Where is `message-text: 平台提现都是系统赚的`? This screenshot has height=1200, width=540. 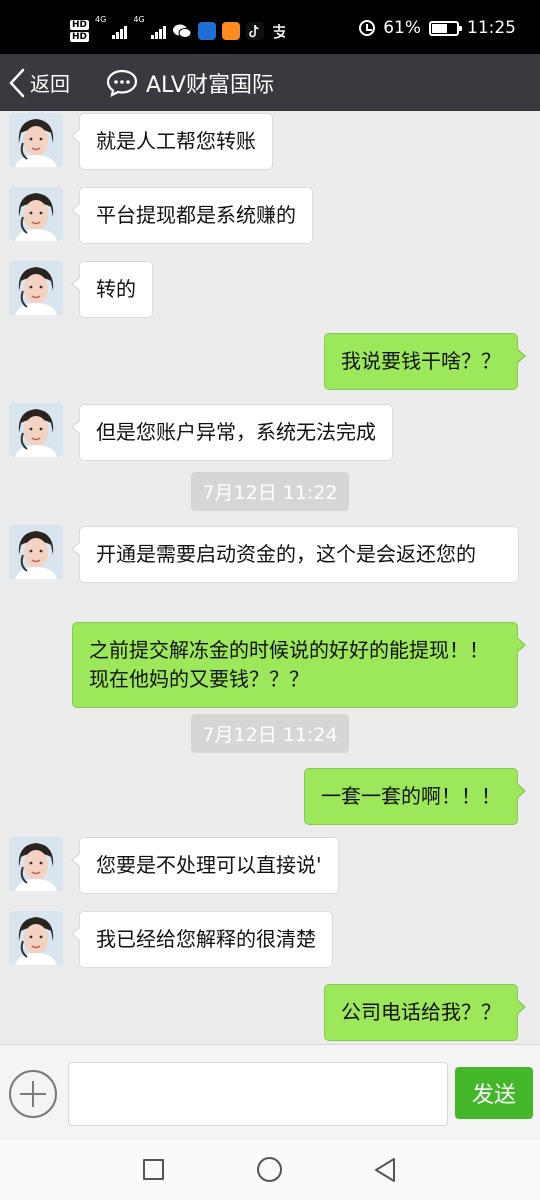 message-text: 平台提现都是系统赚的 is located at coordinates (196, 215).